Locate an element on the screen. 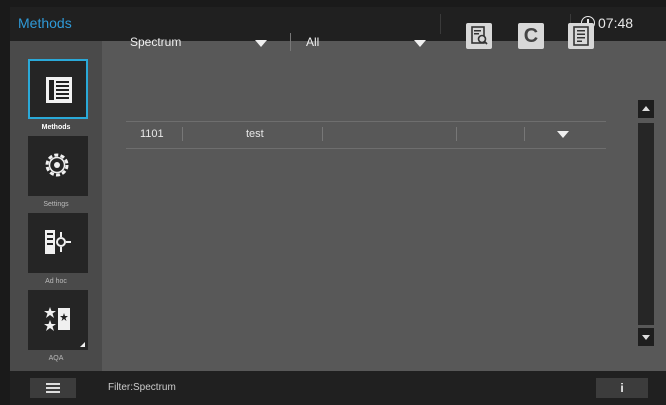  c-button: C is located at coordinates (531, 36).